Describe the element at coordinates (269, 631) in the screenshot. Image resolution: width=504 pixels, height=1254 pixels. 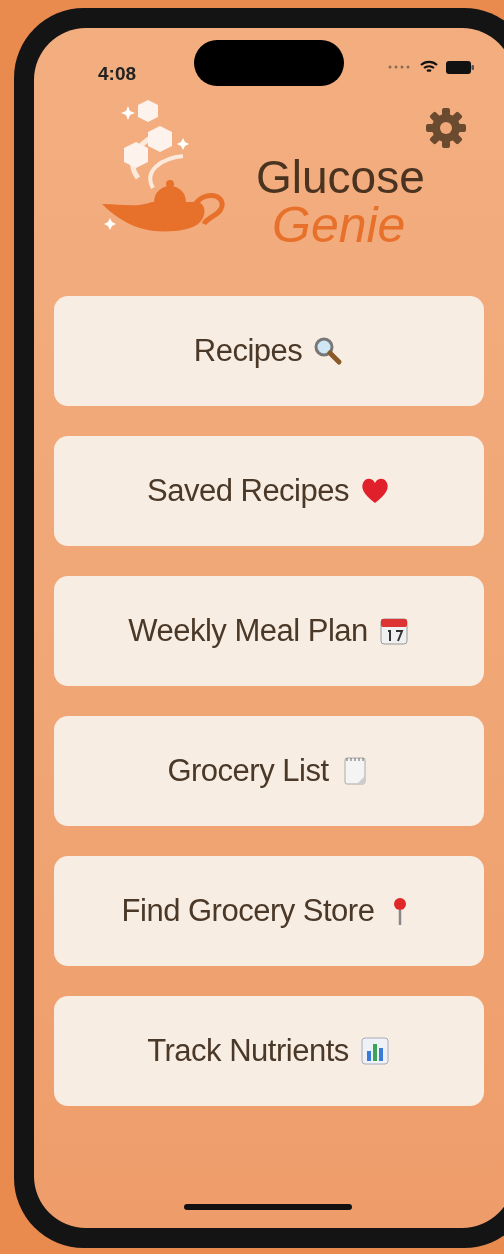
I see `menu-button: Weekly Meal Plan` at that location.